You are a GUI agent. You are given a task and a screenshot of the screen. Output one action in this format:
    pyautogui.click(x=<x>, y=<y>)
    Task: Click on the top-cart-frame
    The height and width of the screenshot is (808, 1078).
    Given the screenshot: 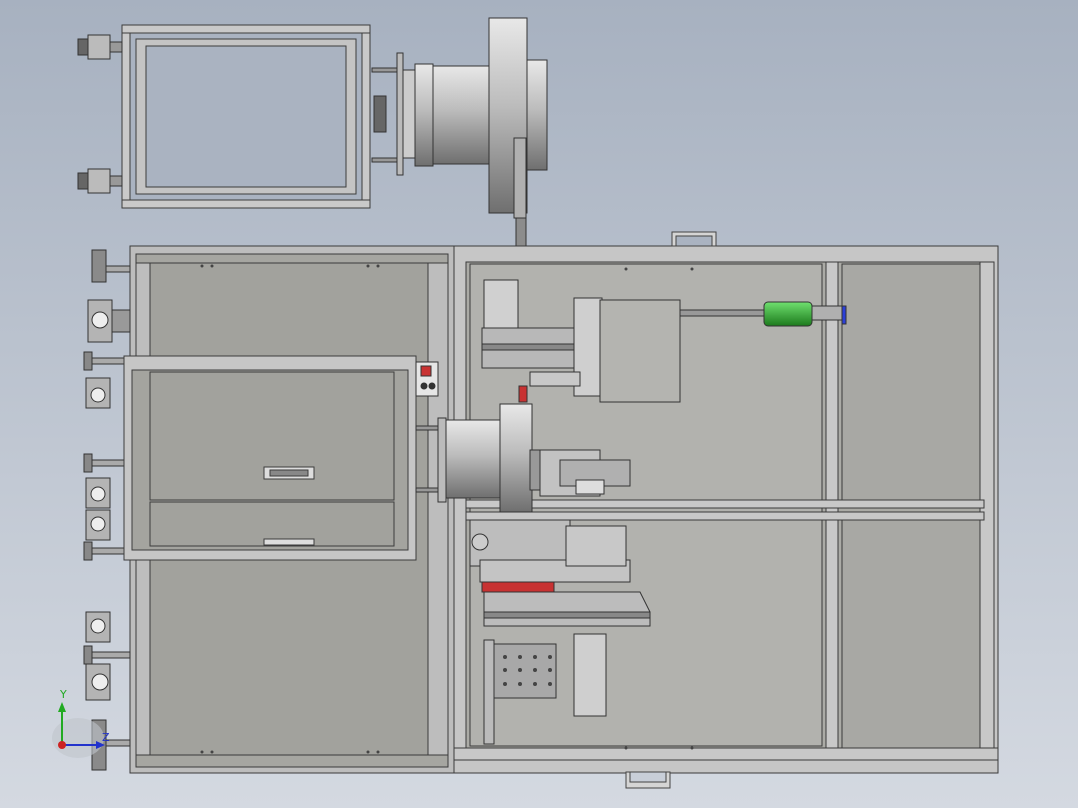 What is the action you would take?
    pyautogui.click(x=246, y=116)
    